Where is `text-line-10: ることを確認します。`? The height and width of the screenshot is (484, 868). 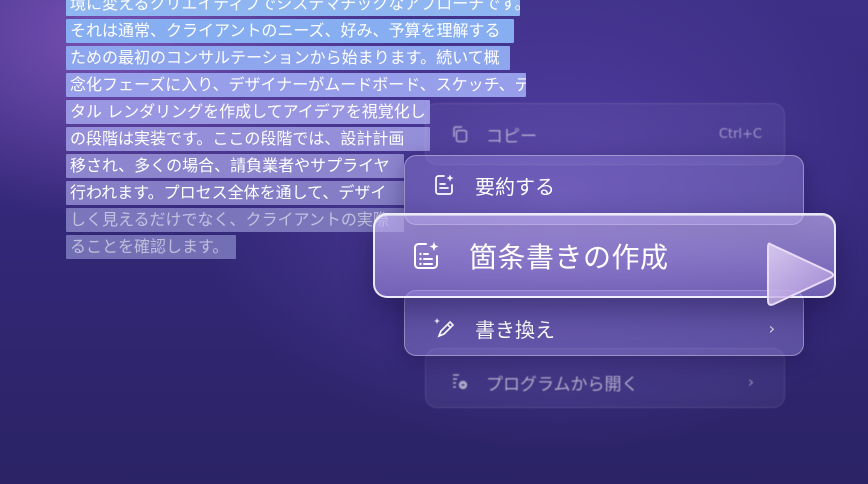
text-line-10: ることを確認します。 is located at coordinates (151, 247).